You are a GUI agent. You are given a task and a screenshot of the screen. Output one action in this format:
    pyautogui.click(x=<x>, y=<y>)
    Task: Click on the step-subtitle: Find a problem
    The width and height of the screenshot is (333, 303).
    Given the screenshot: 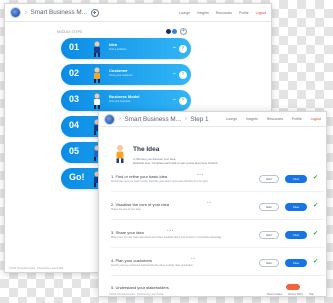 What is the action you would take?
    pyautogui.click(x=118, y=49)
    